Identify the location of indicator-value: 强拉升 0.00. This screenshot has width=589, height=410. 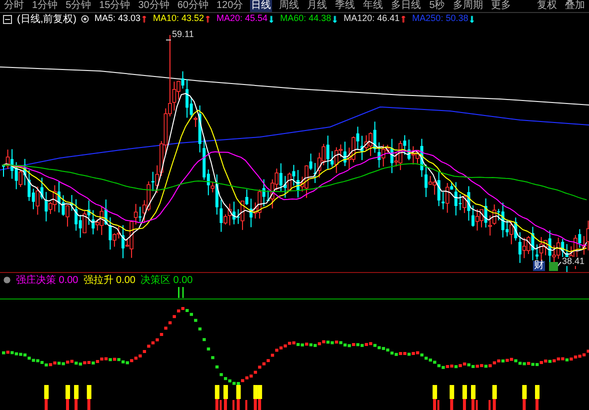
(109, 280).